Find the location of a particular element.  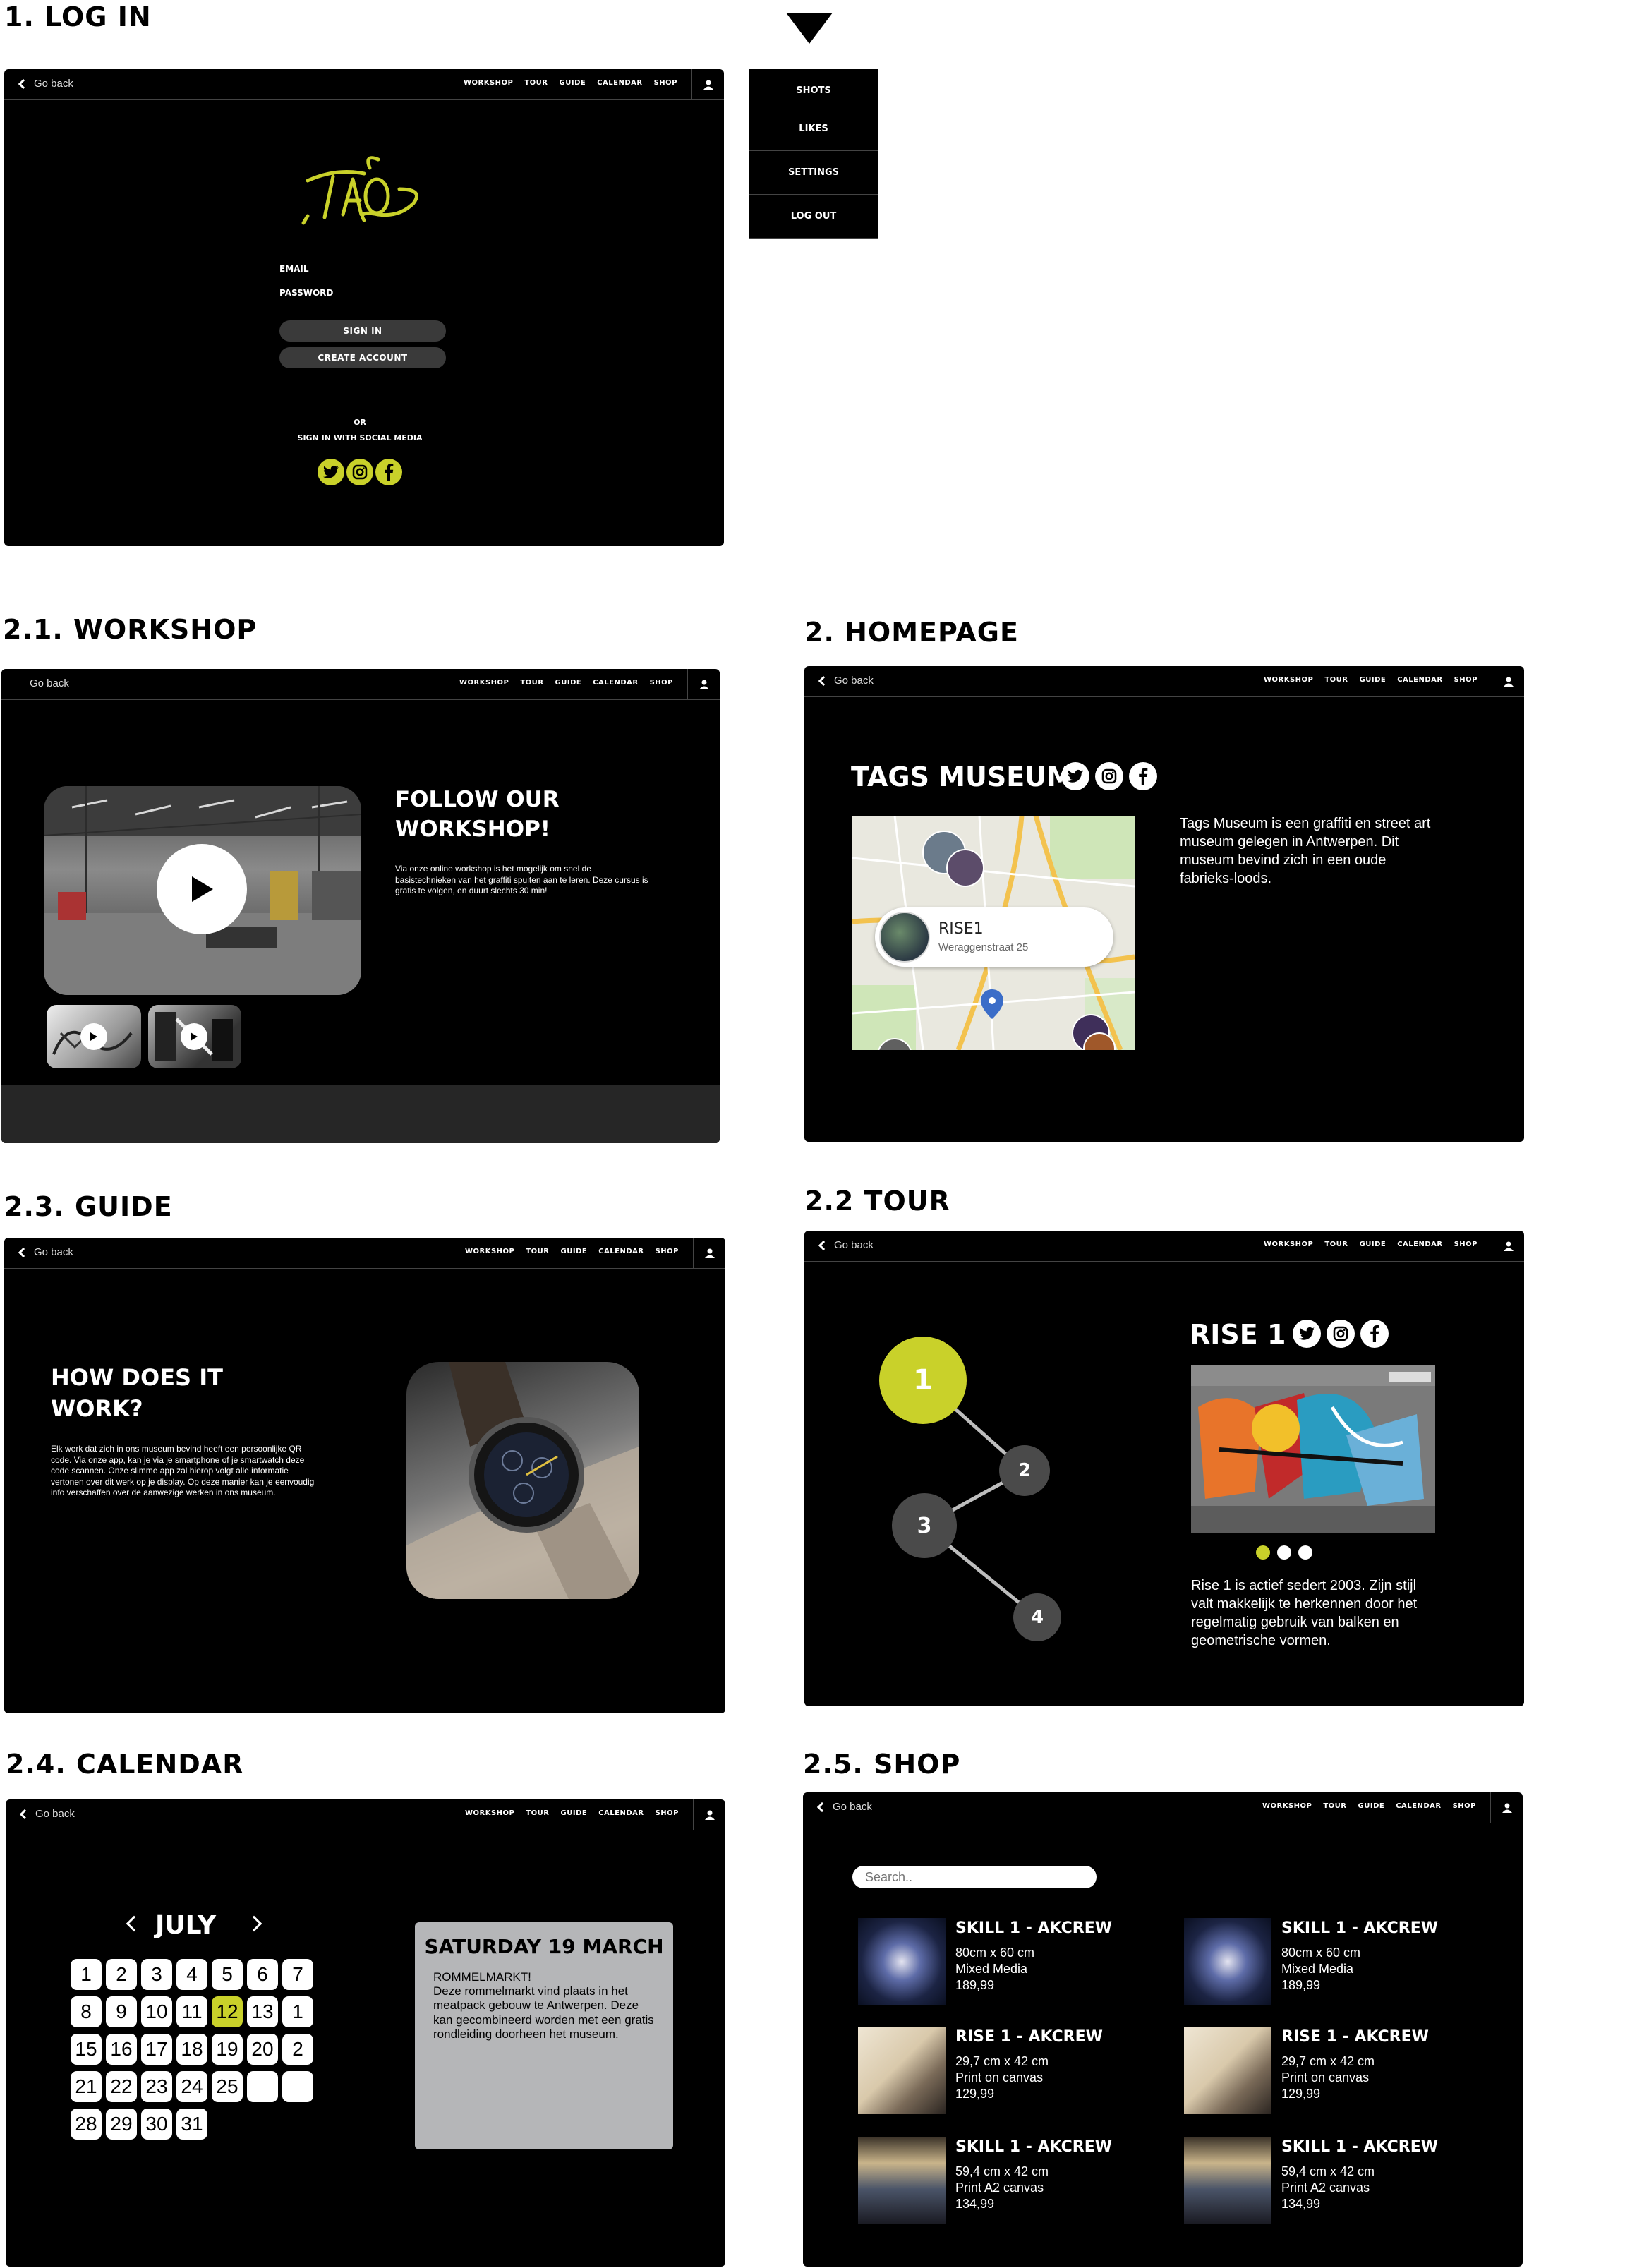

user-menu-settings: SETTINGS is located at coordinates (814, 173).